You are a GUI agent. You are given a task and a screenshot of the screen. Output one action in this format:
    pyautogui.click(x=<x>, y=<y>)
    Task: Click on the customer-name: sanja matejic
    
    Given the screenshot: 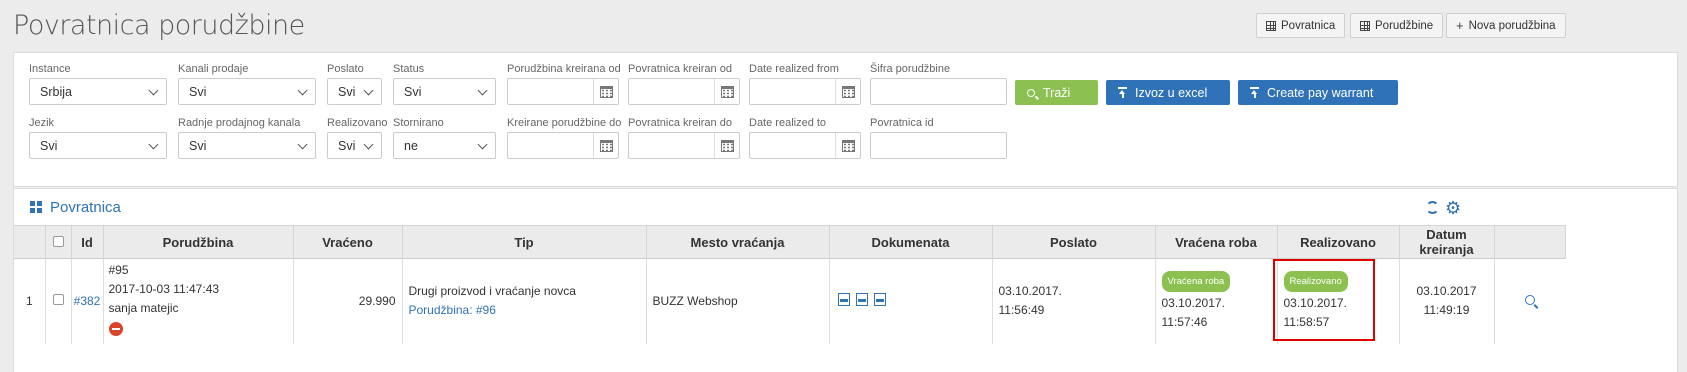 What is the action you would take?
    pyautogui.click(x=143, y=307)
    